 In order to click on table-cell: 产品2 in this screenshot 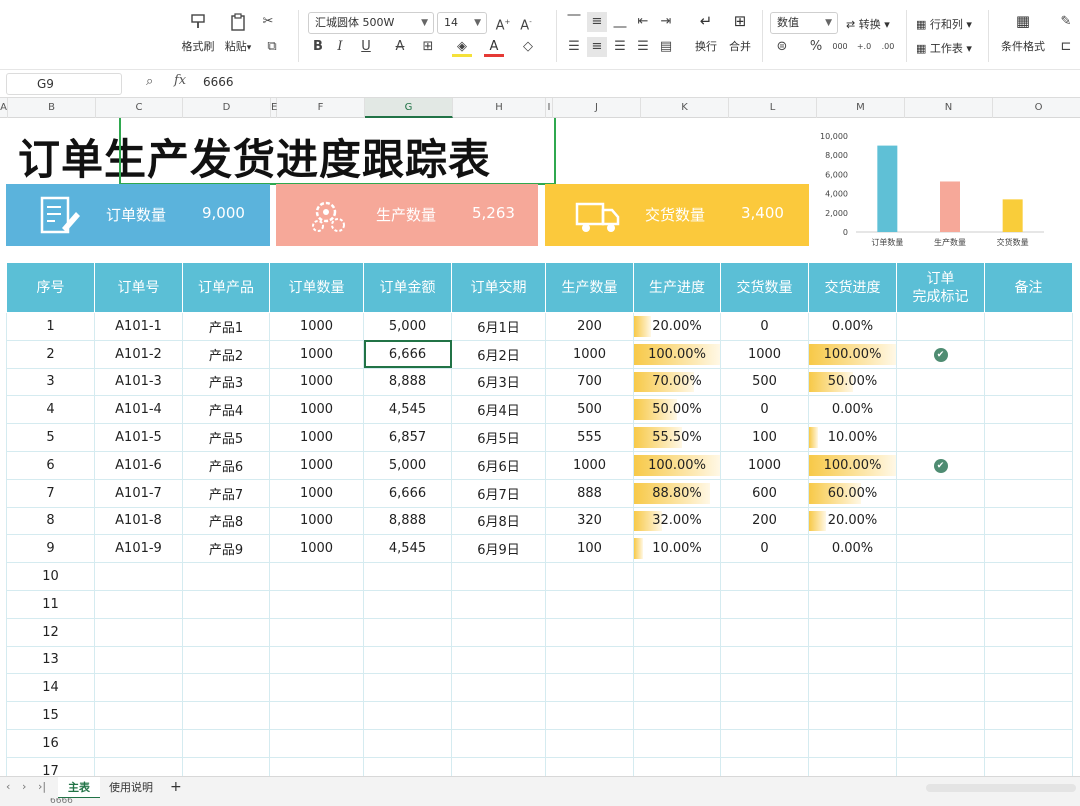, I will do `click(226, 354)`.